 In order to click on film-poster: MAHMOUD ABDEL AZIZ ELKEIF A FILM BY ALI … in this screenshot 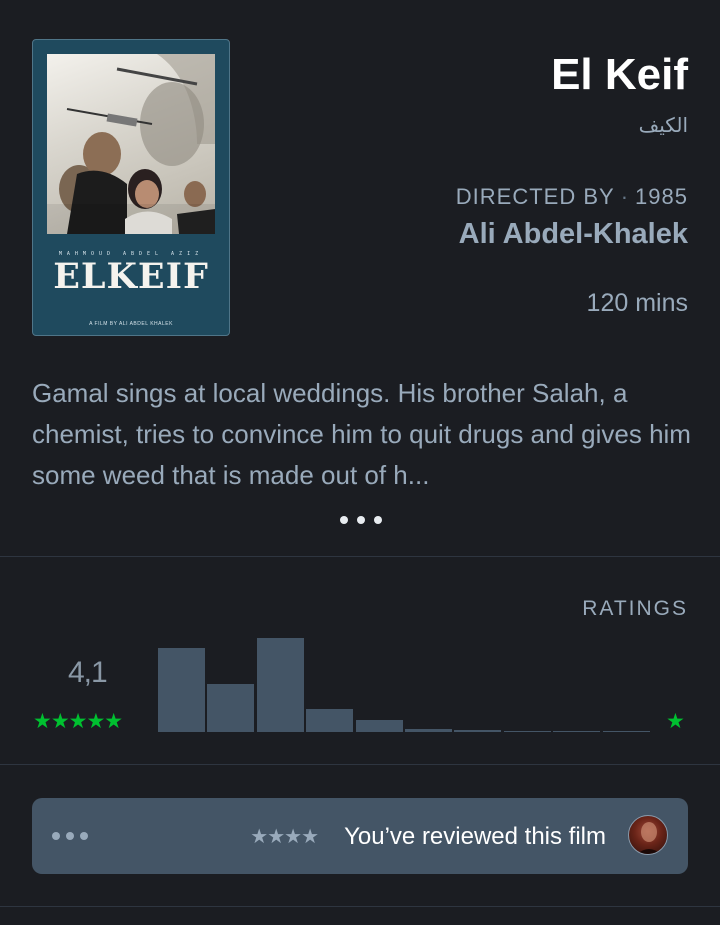, I will do `click(131, 187)`.